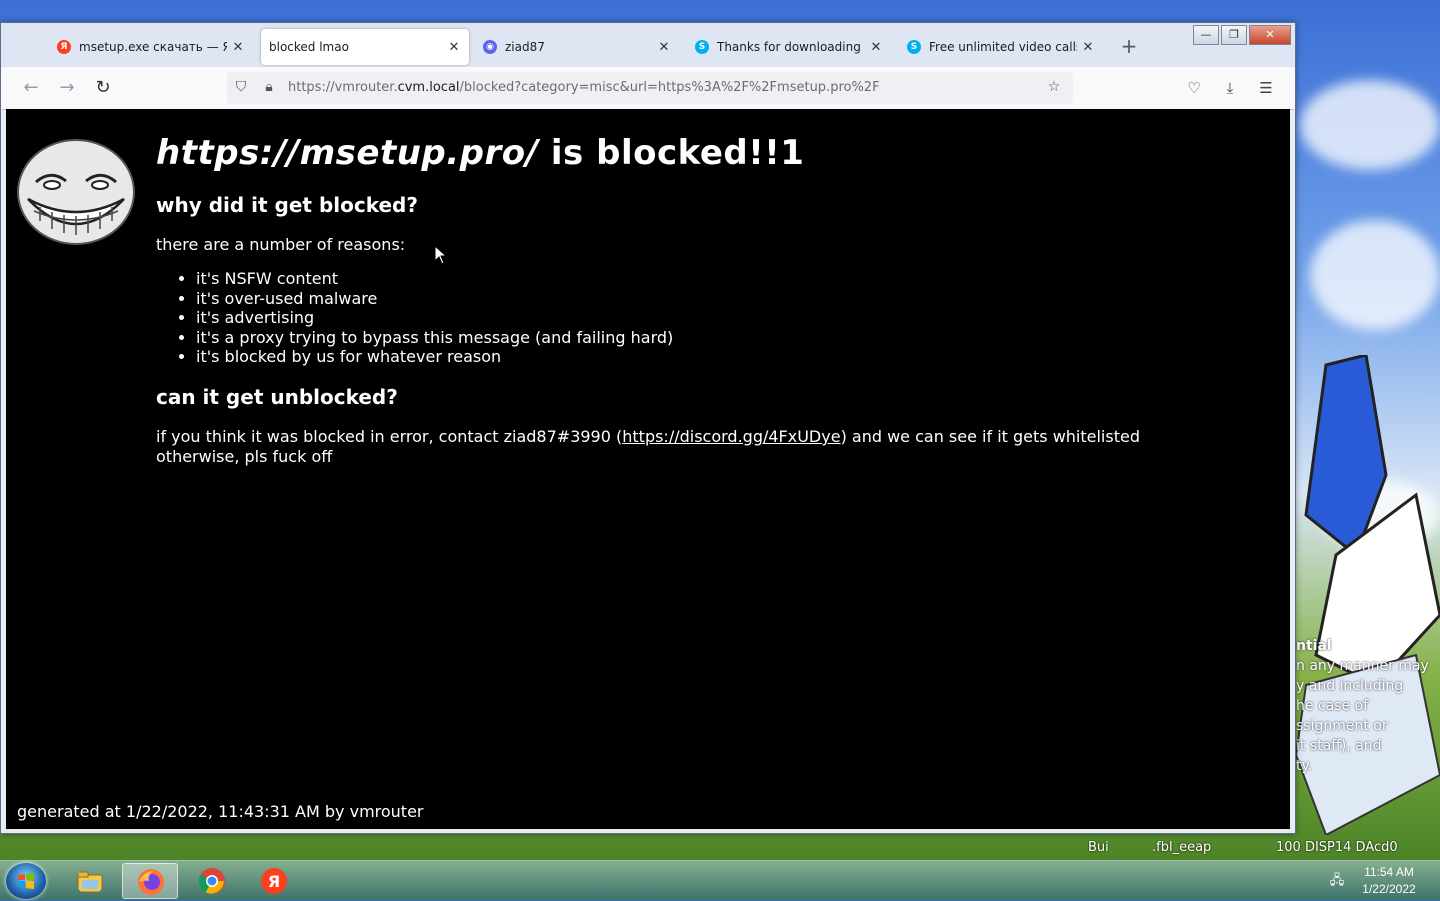  What do you see at coordinates (1230, 88) in the screenshot?
I see `download-icon: ⤓` at bounding box center [1230, 88].